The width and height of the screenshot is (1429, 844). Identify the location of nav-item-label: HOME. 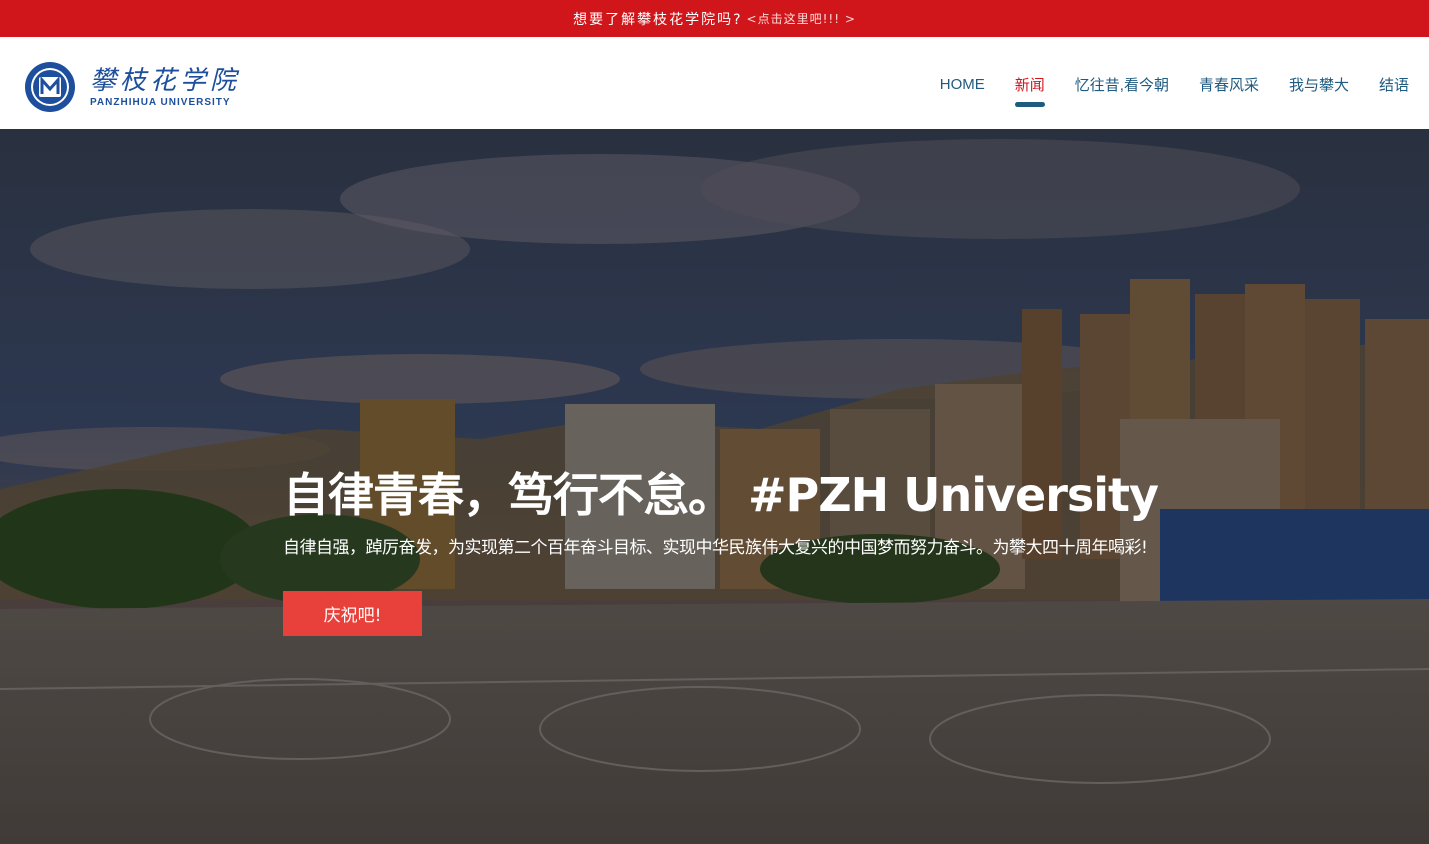
(962, 84).